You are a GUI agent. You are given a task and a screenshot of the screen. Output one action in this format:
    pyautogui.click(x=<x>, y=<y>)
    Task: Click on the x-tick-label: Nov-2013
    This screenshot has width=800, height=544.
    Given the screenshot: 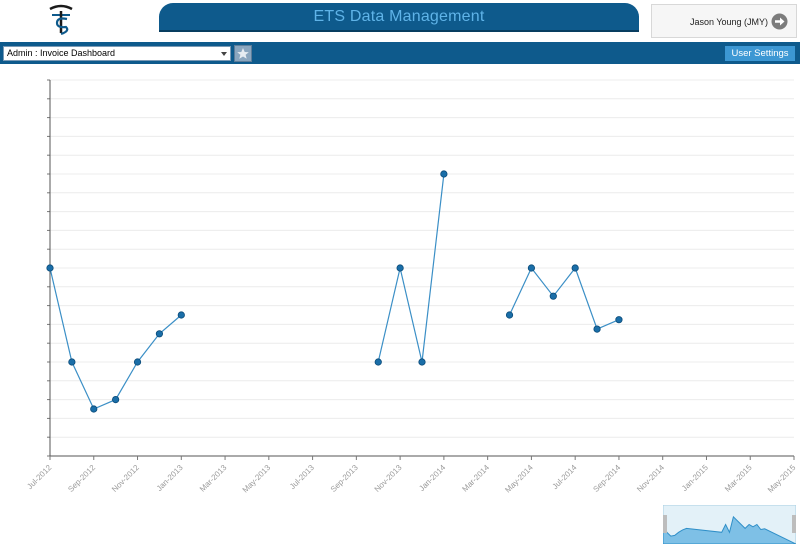 What is the action you would take?
    pyautogui.click(x=388, y=478)
    